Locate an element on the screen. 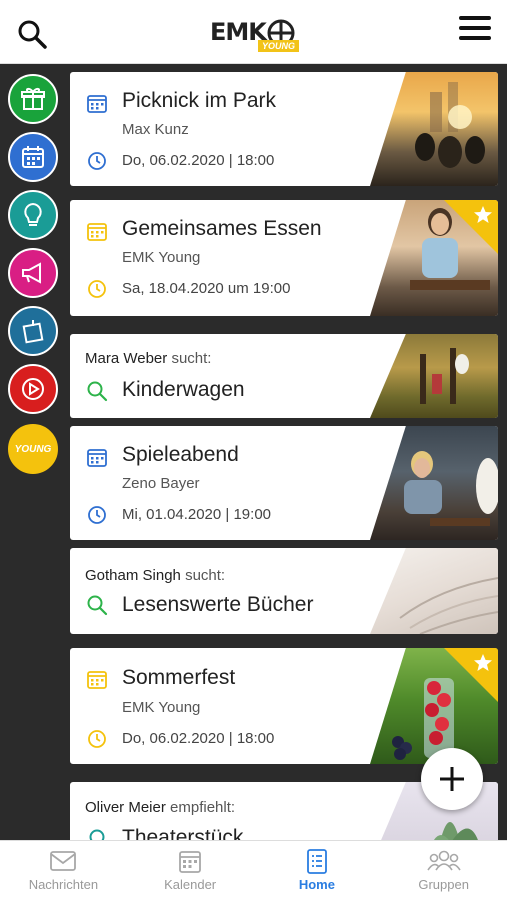 The height and width of the screenshot is (900, 507). sidebar-note-button is located at coordinates (33, 331).